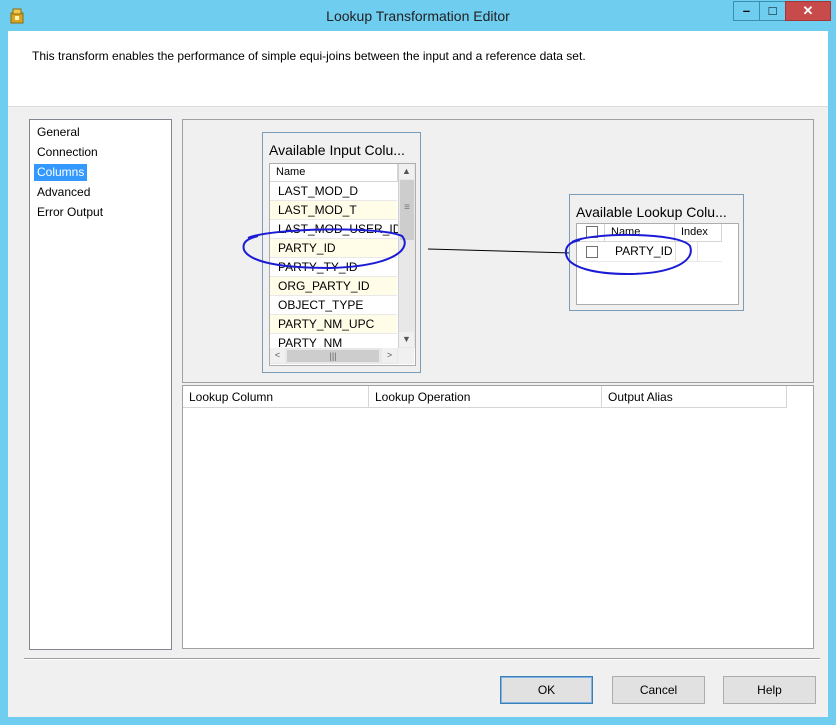 The width and height of the screenshot is (836, 725). Describe the element at coordinates (333, 324) in the screenshot. I see `input-column-row: PARTY_NM_UPC` at that location.